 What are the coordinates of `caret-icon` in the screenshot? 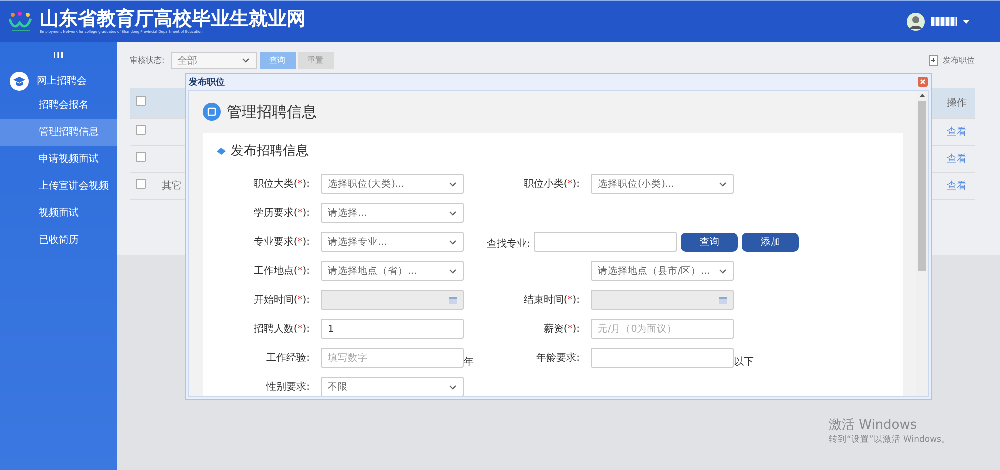 It's located at (966, 22).